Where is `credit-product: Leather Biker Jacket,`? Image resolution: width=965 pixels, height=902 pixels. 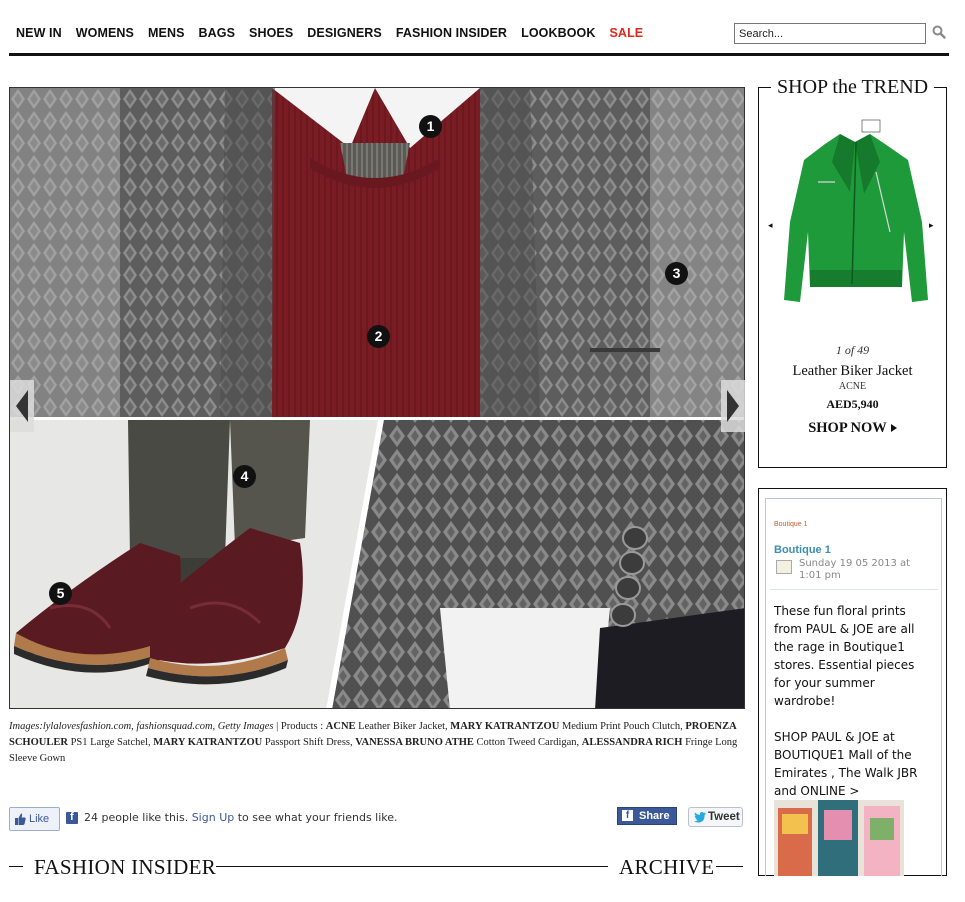 credit-product: Leather Biker Jacket, is located at coordinates (403, 726).